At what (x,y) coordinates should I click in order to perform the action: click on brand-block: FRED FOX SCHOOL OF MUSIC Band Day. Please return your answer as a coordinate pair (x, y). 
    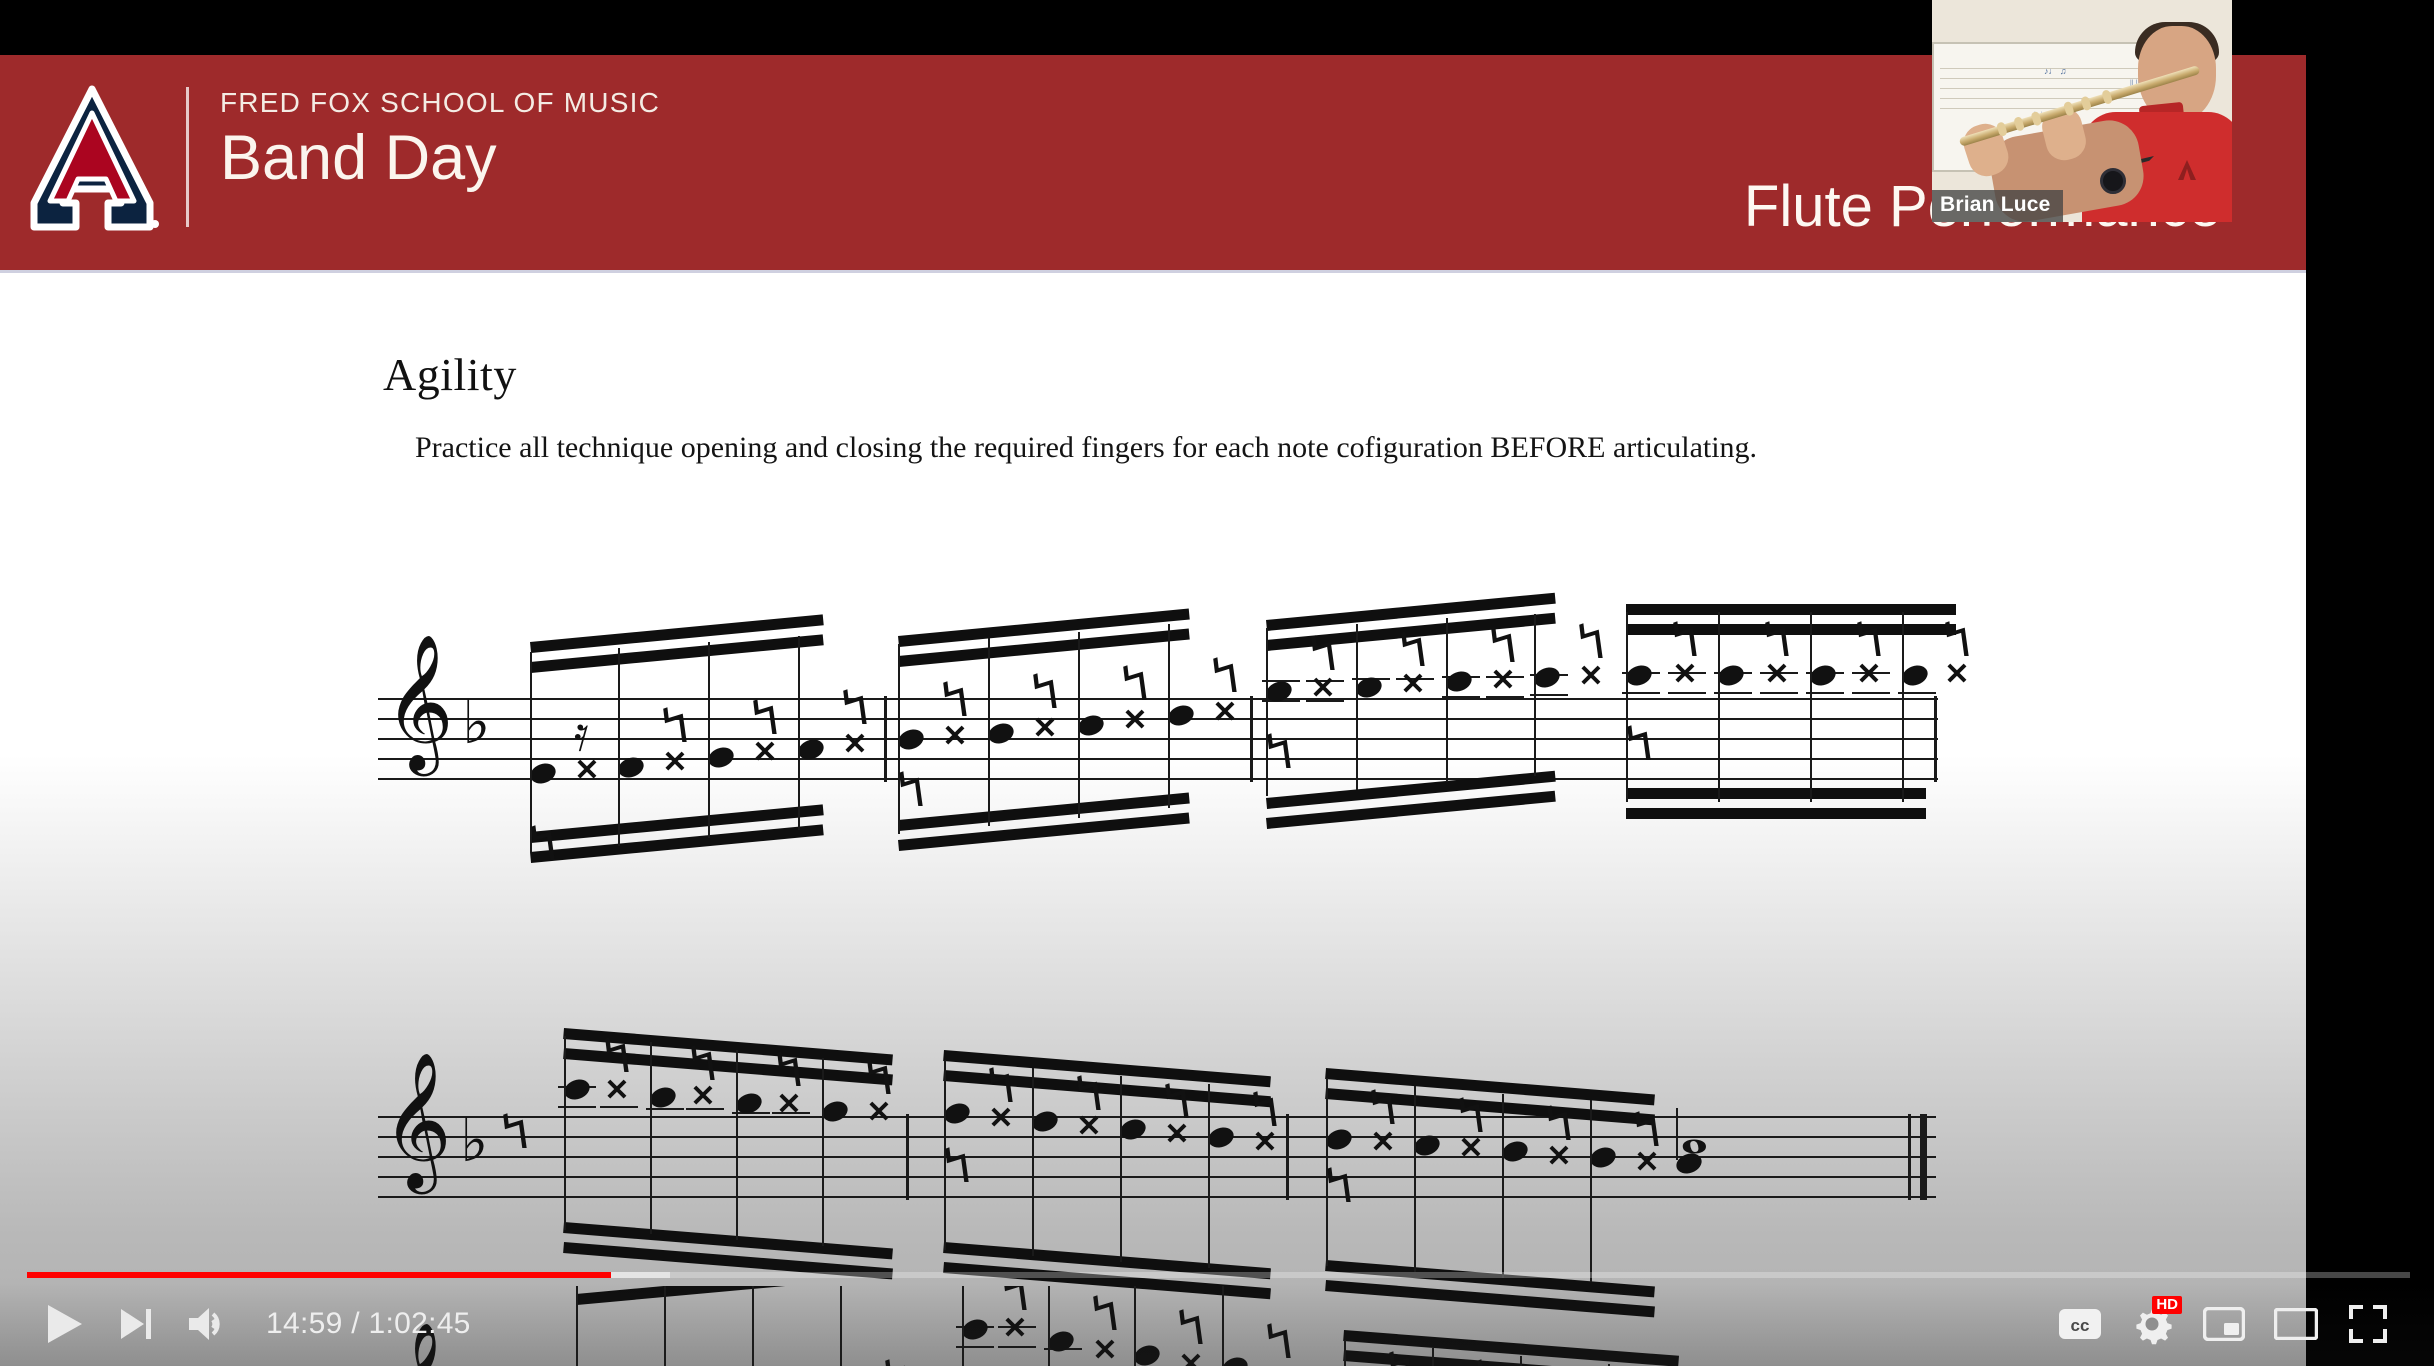
    Looking at the image, I should click on (440, 140).